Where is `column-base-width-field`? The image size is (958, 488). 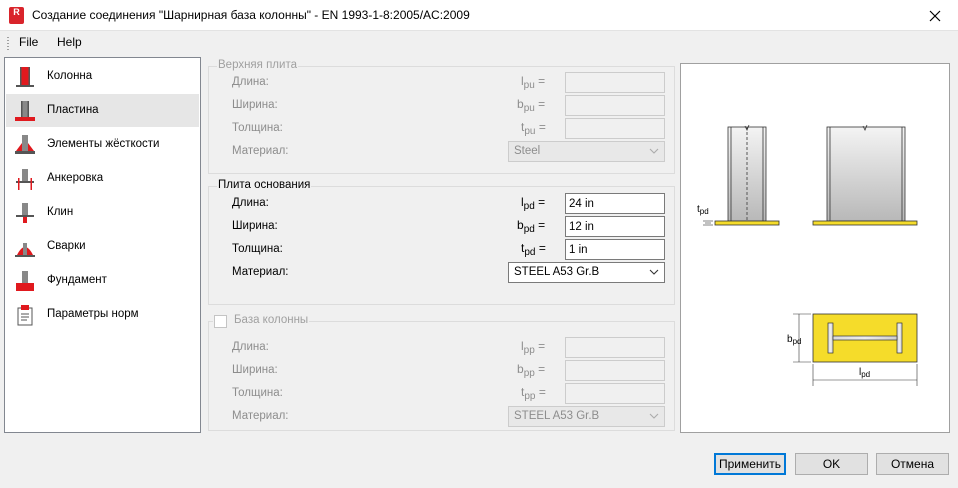 column-base-width-field is located at coordinates (615, 370).